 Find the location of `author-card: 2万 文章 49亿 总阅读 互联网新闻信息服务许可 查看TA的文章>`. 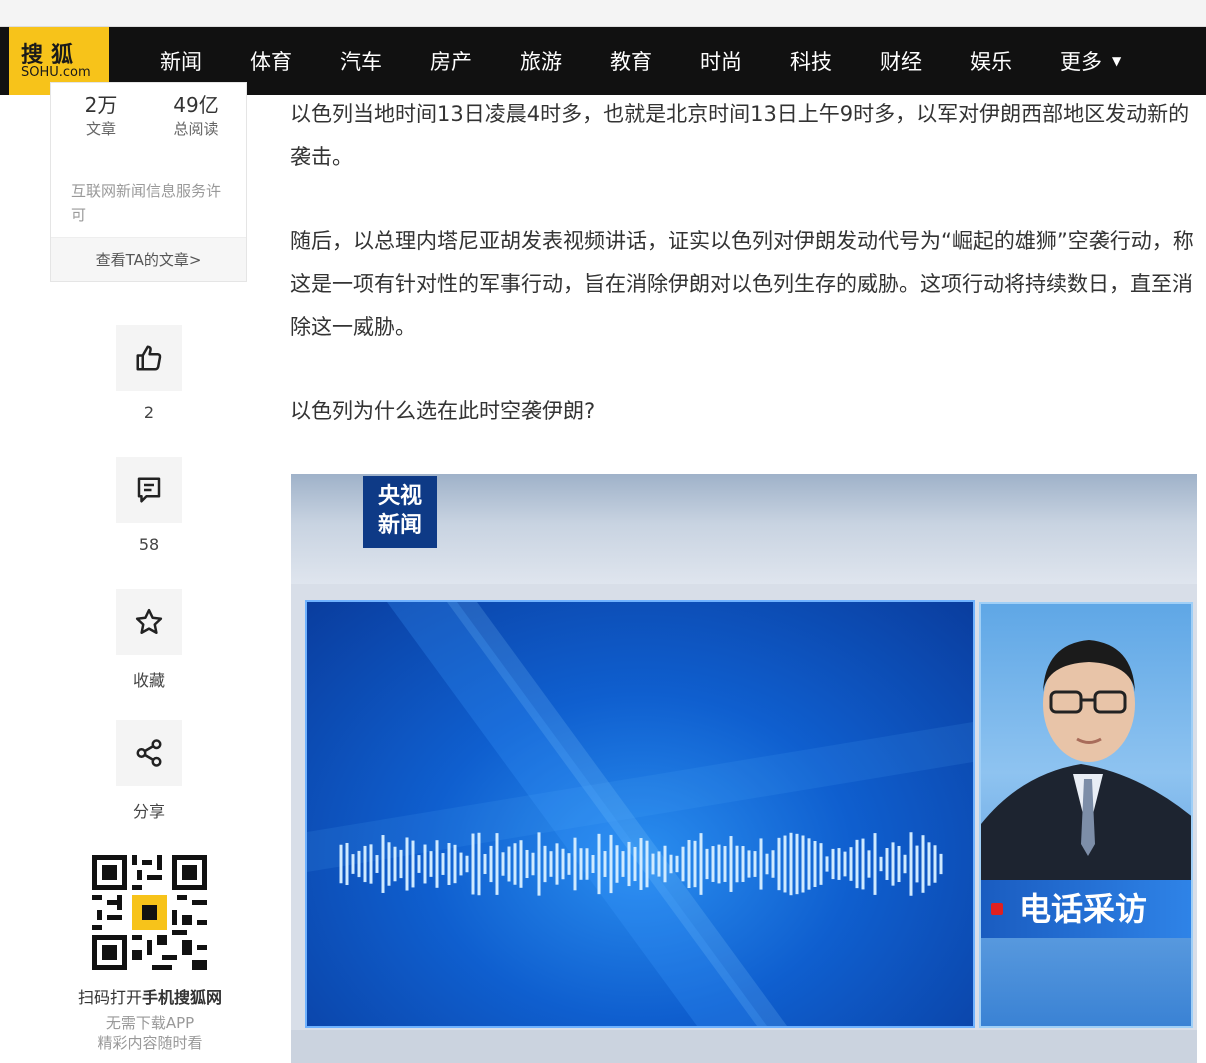

author-card: 2万 文章 49亿 总阅读 互联网新闻信息服务许可 查看TA的文章> is located at coordinates (148, 182).